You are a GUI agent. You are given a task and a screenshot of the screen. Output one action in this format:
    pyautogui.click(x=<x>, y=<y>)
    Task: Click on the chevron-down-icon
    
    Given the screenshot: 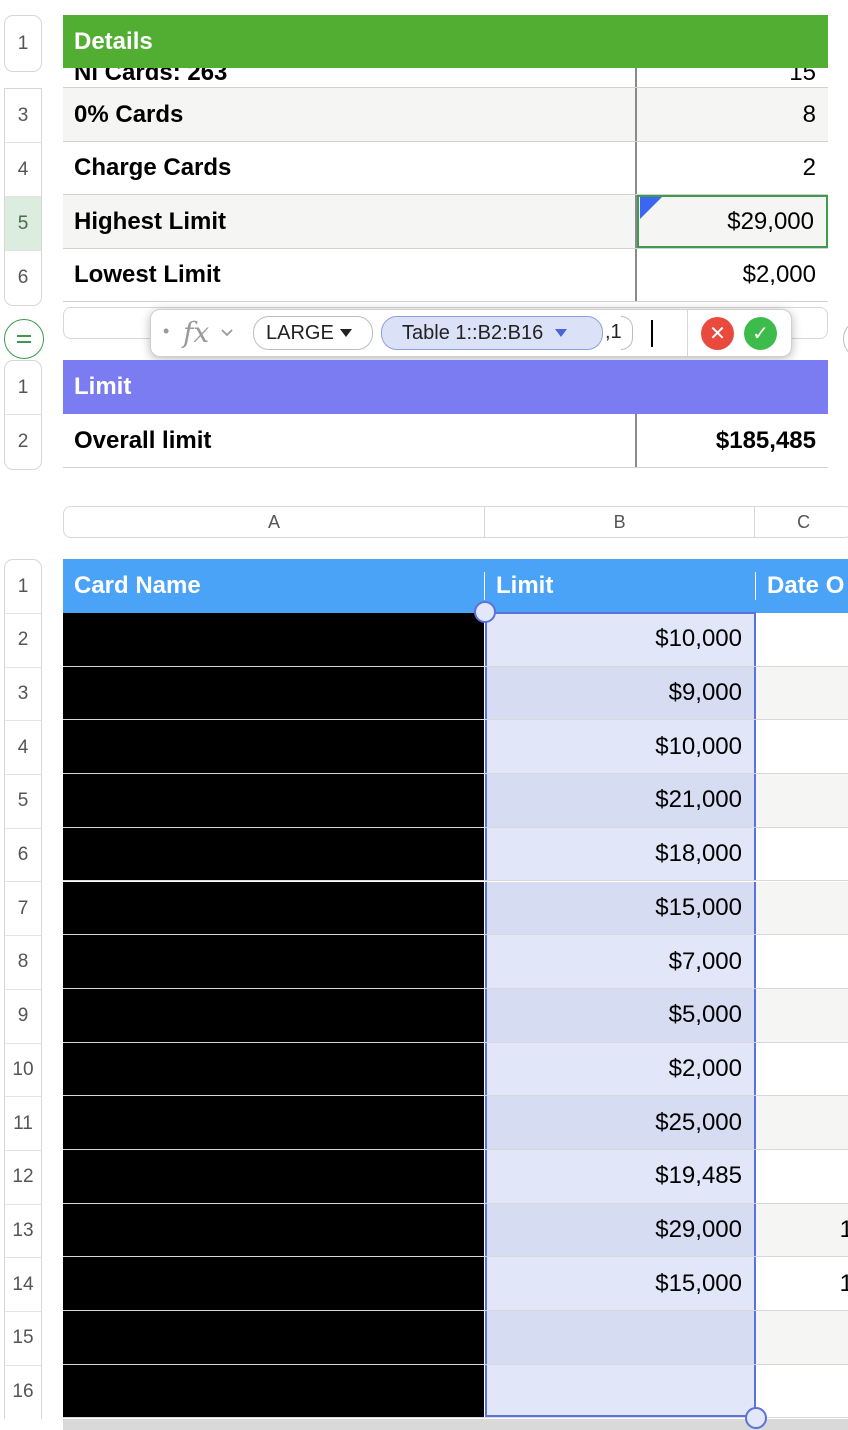 What is the action you would take?
    pyautogui.click(x=227, y=333)
    